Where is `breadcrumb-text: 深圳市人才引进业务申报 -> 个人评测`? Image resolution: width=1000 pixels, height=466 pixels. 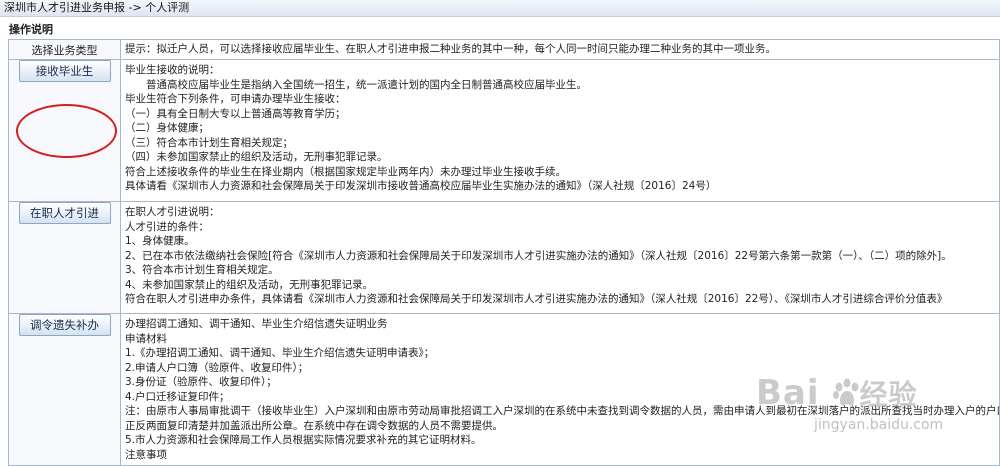
breadcrumb-text: 深圳市人才引进业务申报 -> 个人评测 is located at coordinates (97, 7).